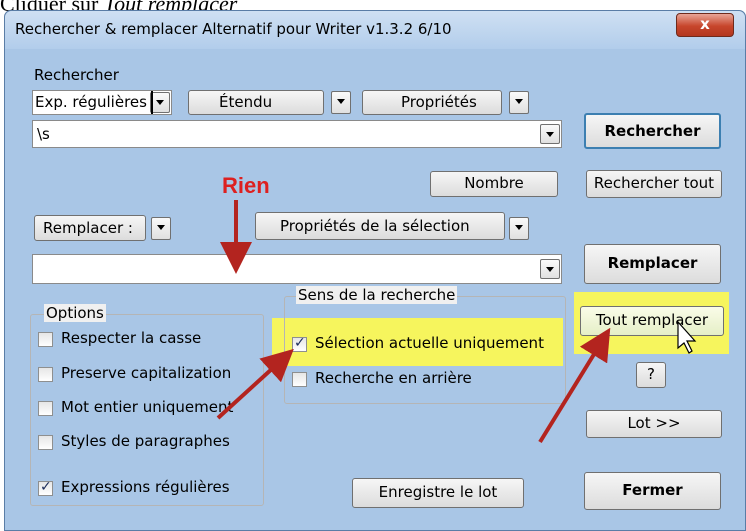 The width and height of the screenshot is (746, 531). What do you see at coordinates (255, 384) in the screenshot?
I see `annotation-arrow-selection` at bounding box center [255, 384].